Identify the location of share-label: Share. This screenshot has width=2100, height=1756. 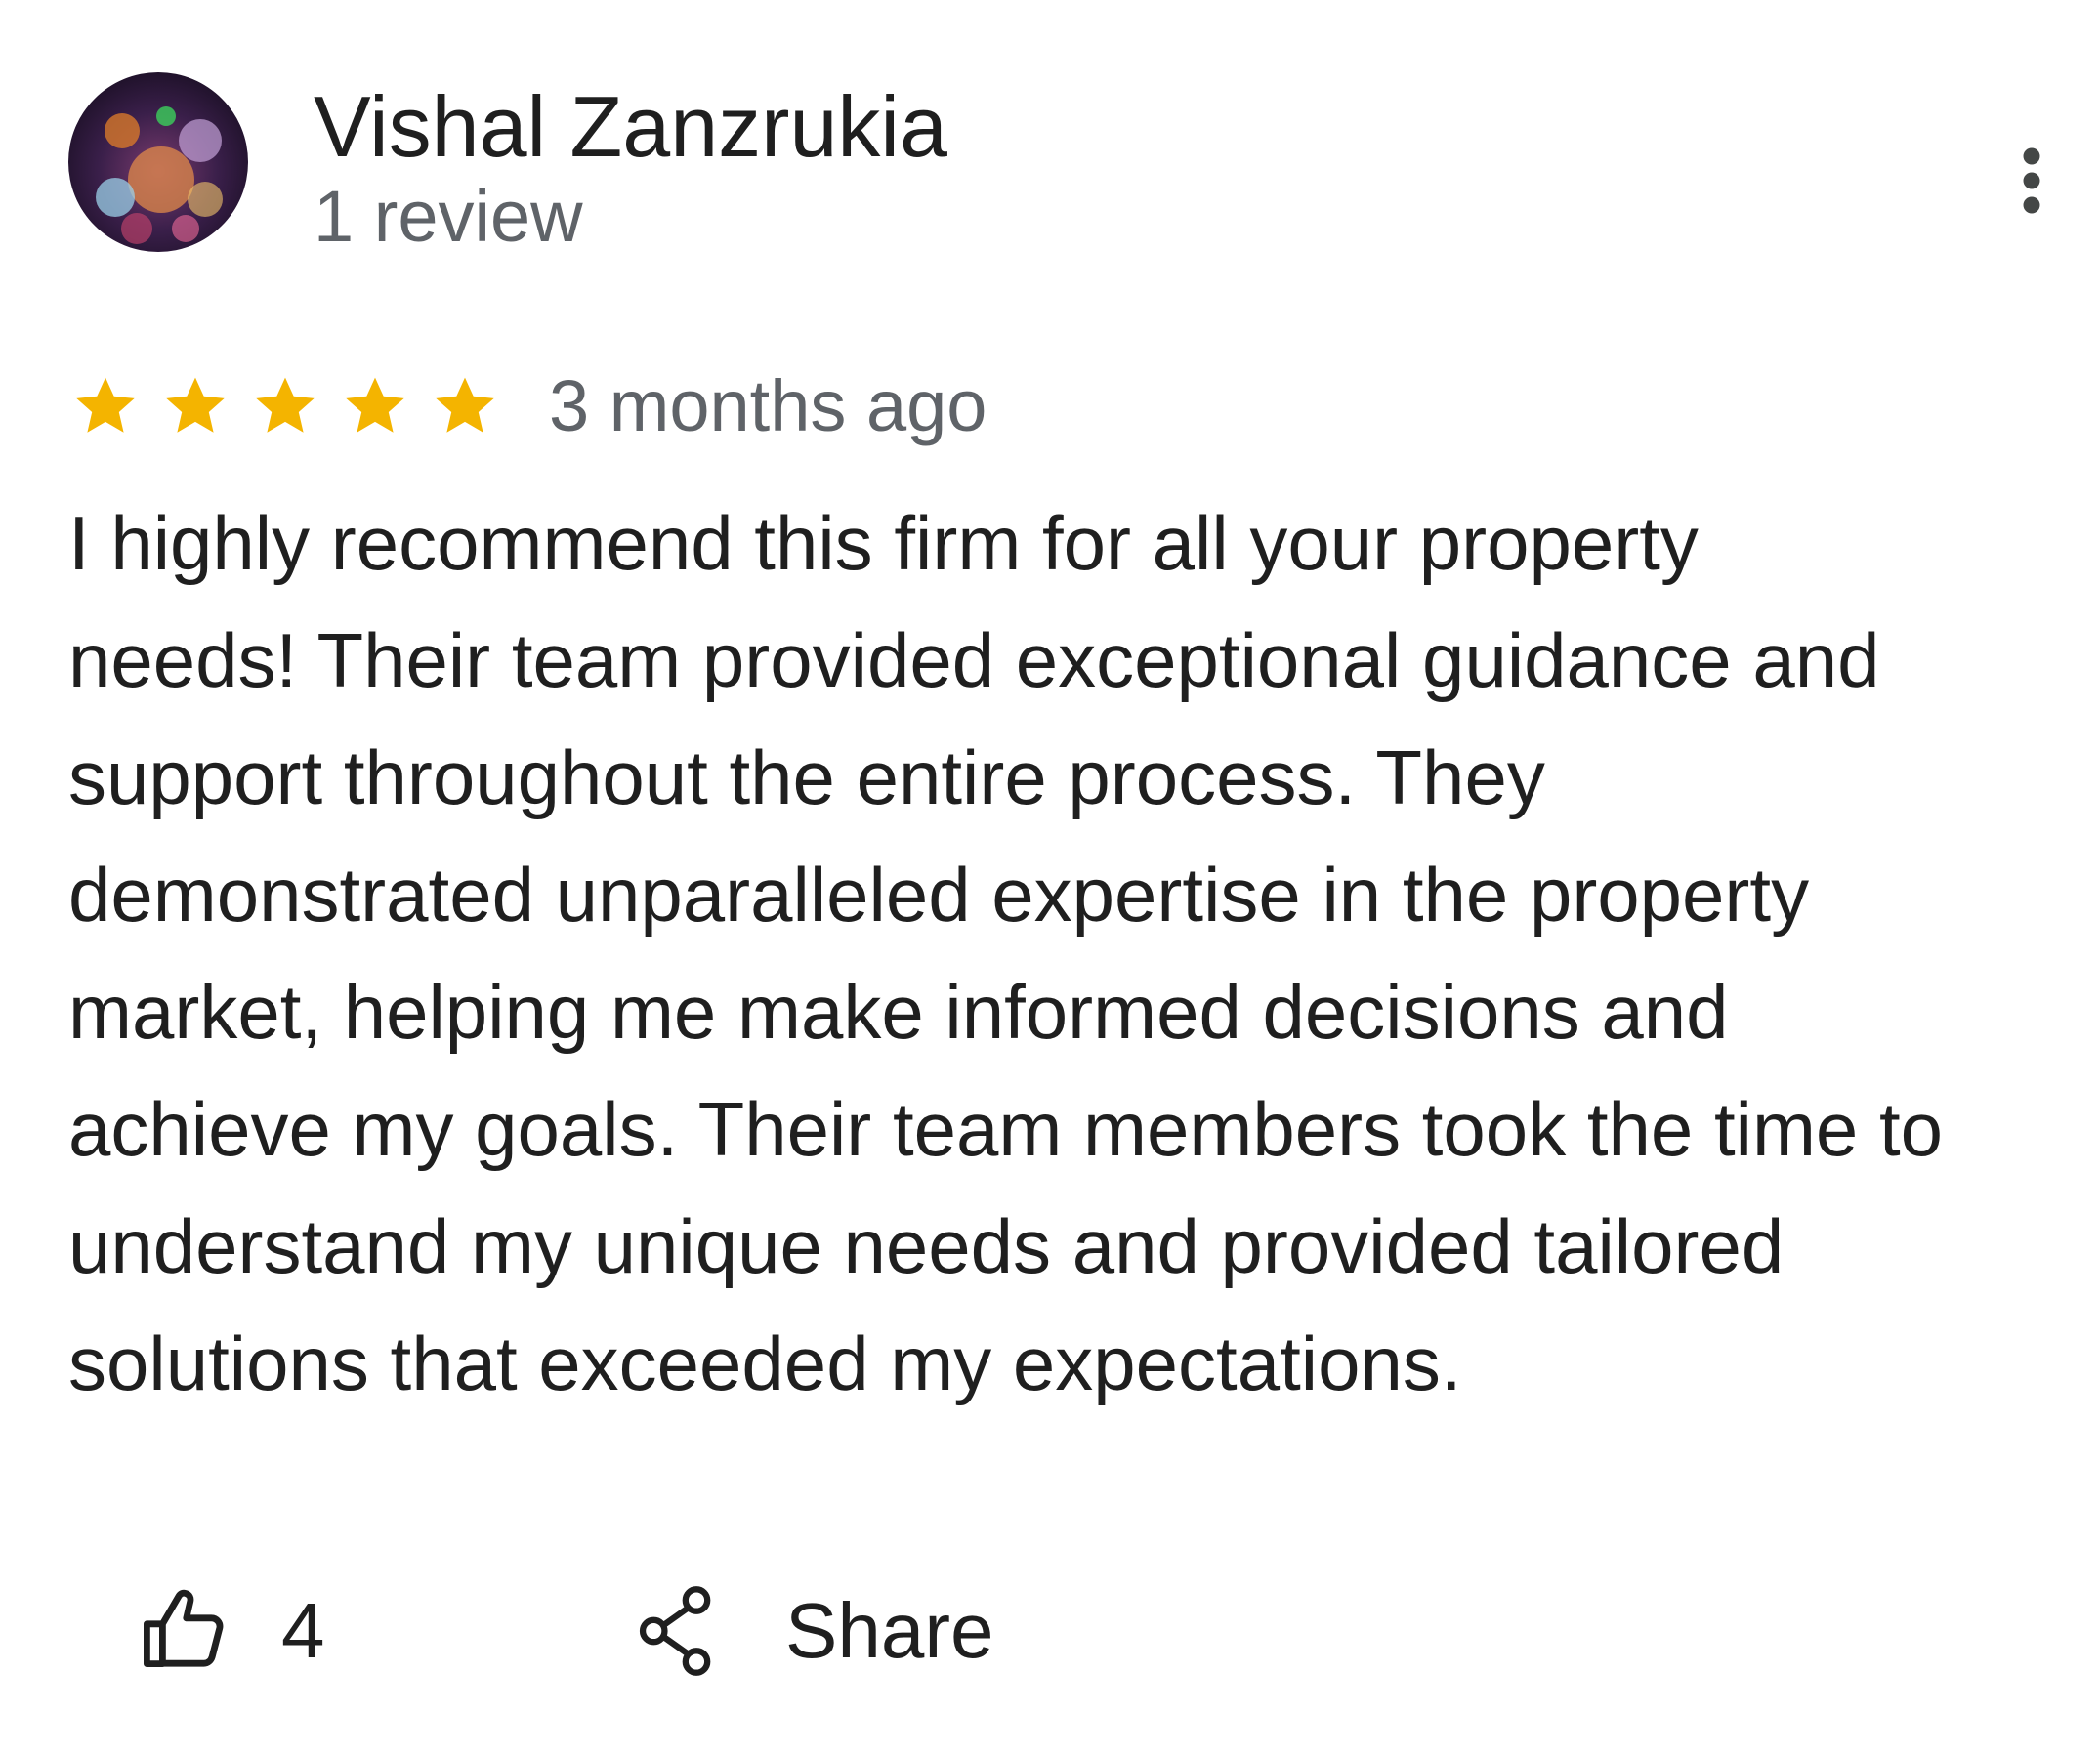
(889, 1630).